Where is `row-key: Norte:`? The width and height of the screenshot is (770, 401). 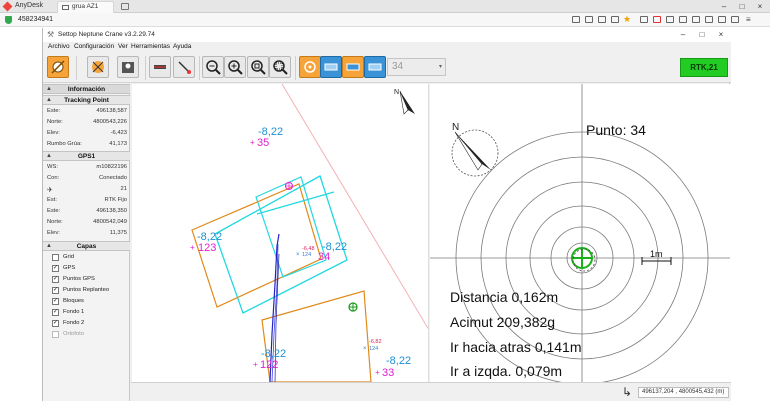 row-key: Norte: is located at coordinates (55, 222).